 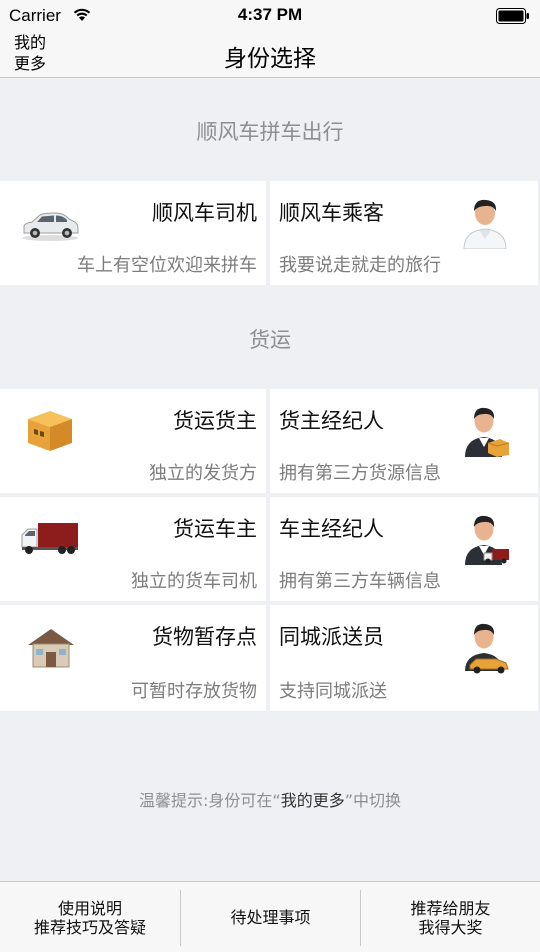 What do you see at coordinates (450, 908) in the screenshot?
I see `tab-label-line1: 推荐给朋友` at bounding box center [450, 908].